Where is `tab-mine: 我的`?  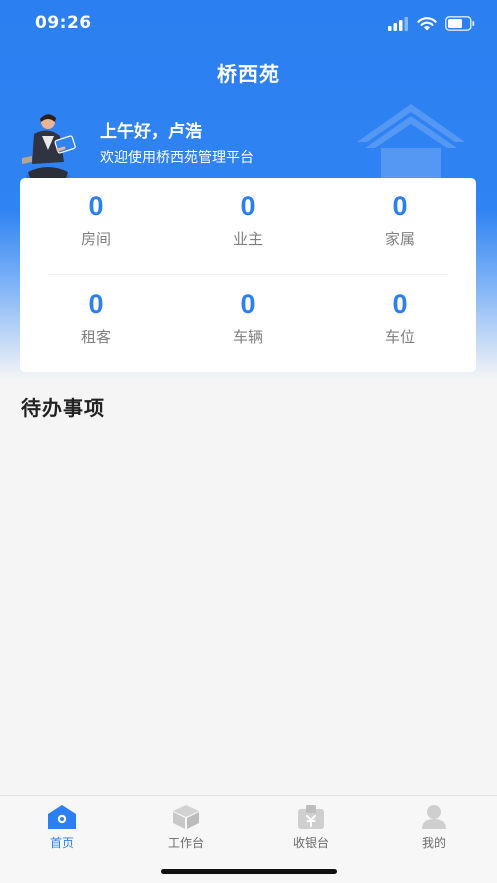
tab-mine: 我的 is located at coordinates (434, 827).